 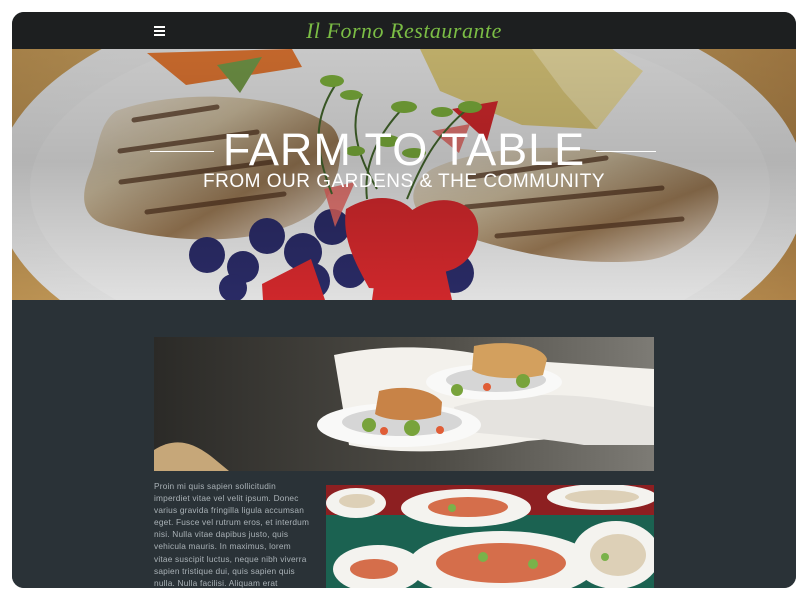 I want to click on restaurant-brand-name: Il Forno Restaurante, so click(x=404, y=31).